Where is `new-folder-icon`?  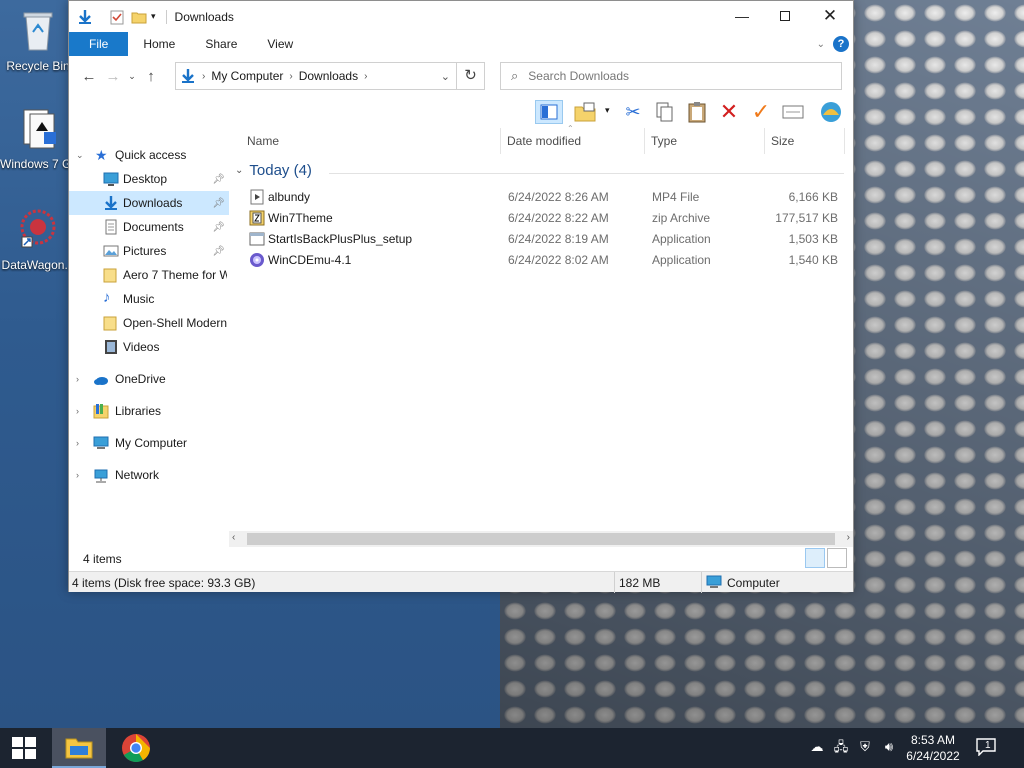 new-folder-icon is located at coordinates (139, 17).